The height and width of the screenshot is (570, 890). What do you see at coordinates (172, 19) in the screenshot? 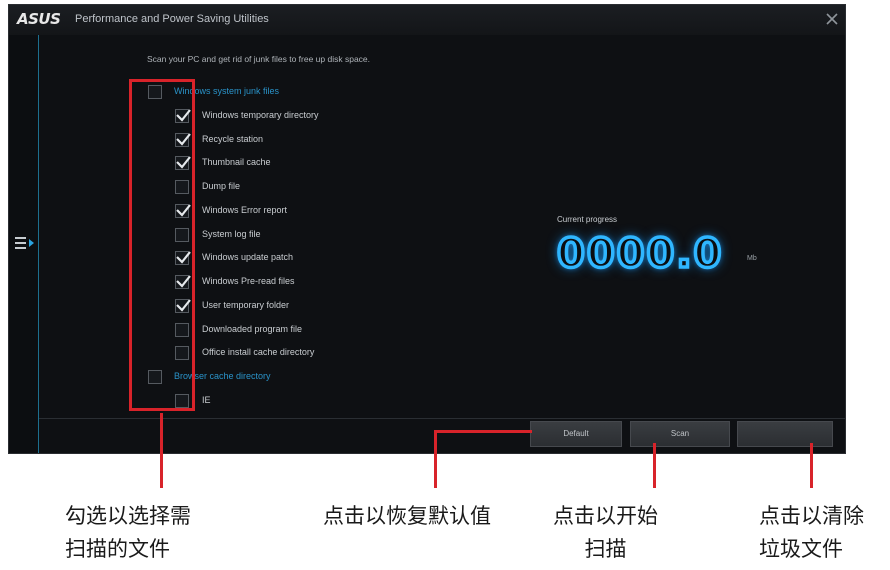
I see `window-title: Performance and Power Saving Utilities` at bounding box center [172, 19].